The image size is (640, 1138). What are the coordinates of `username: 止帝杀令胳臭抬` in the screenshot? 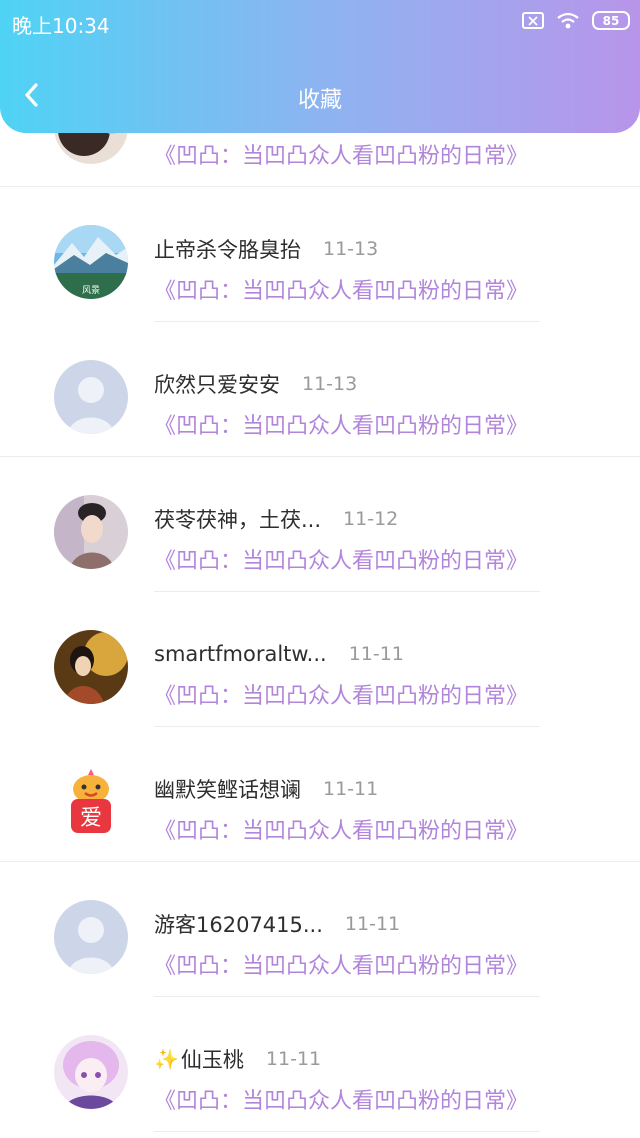 It's located at (227, 249).